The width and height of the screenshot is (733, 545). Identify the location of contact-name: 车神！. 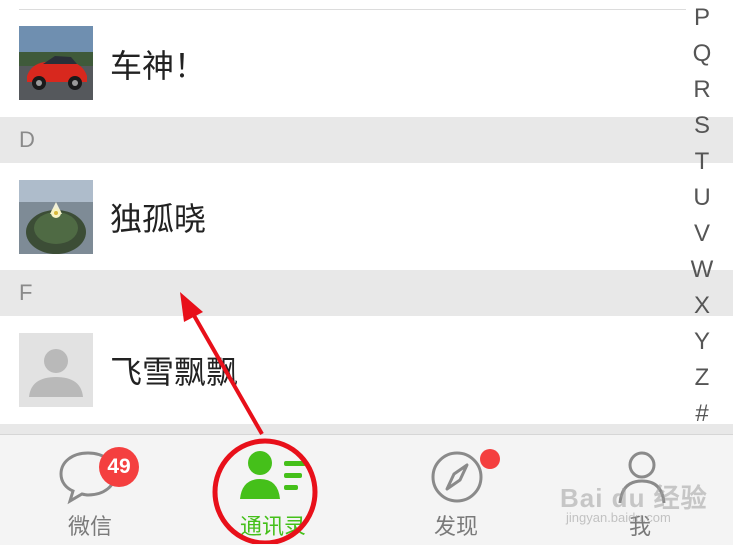
(158, 66).